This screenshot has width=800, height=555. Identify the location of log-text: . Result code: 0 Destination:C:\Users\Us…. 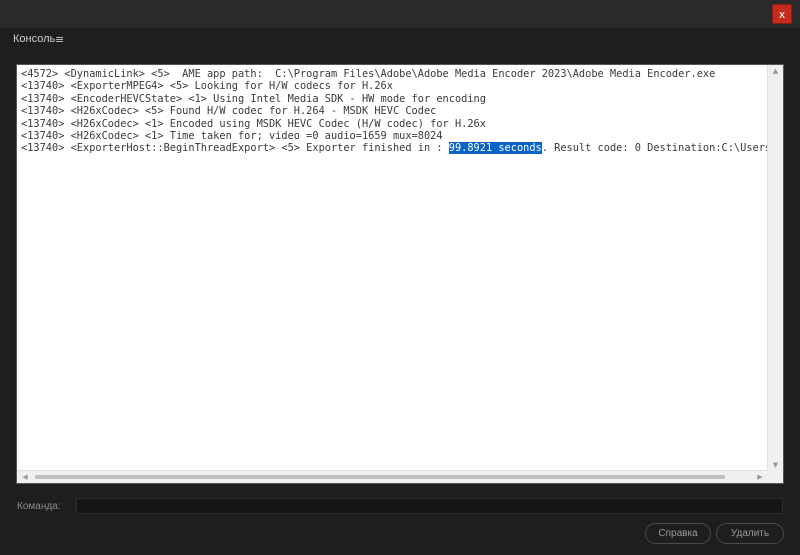
(654, 148).